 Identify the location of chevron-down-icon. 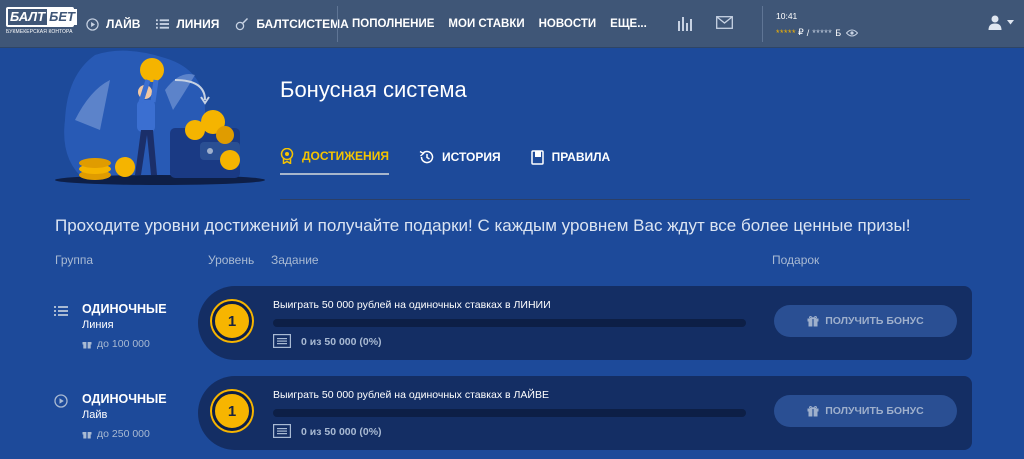
(1010, 22).